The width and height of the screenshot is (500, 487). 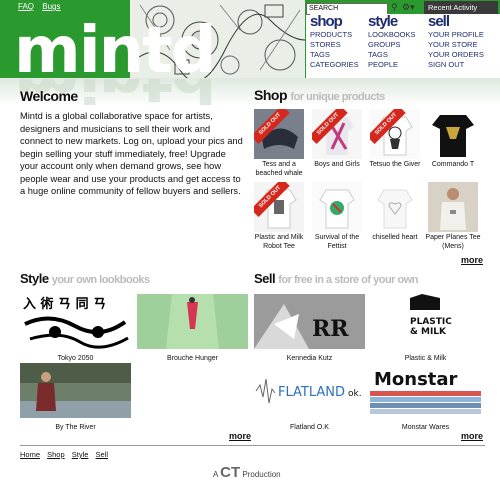 I want to click on footer-sell-link: Sell, so click(x=102, y=454).